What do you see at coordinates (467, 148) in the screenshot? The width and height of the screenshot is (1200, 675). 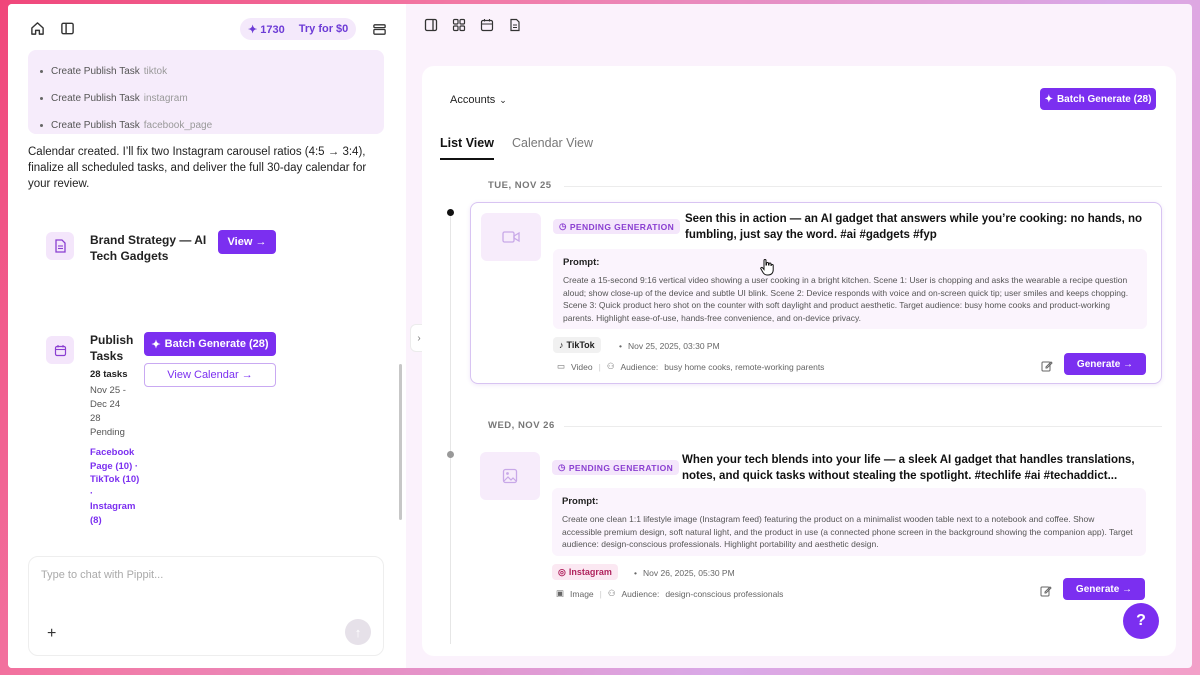 I see `tab-list-view: List View` at bounding box center [467, 148].